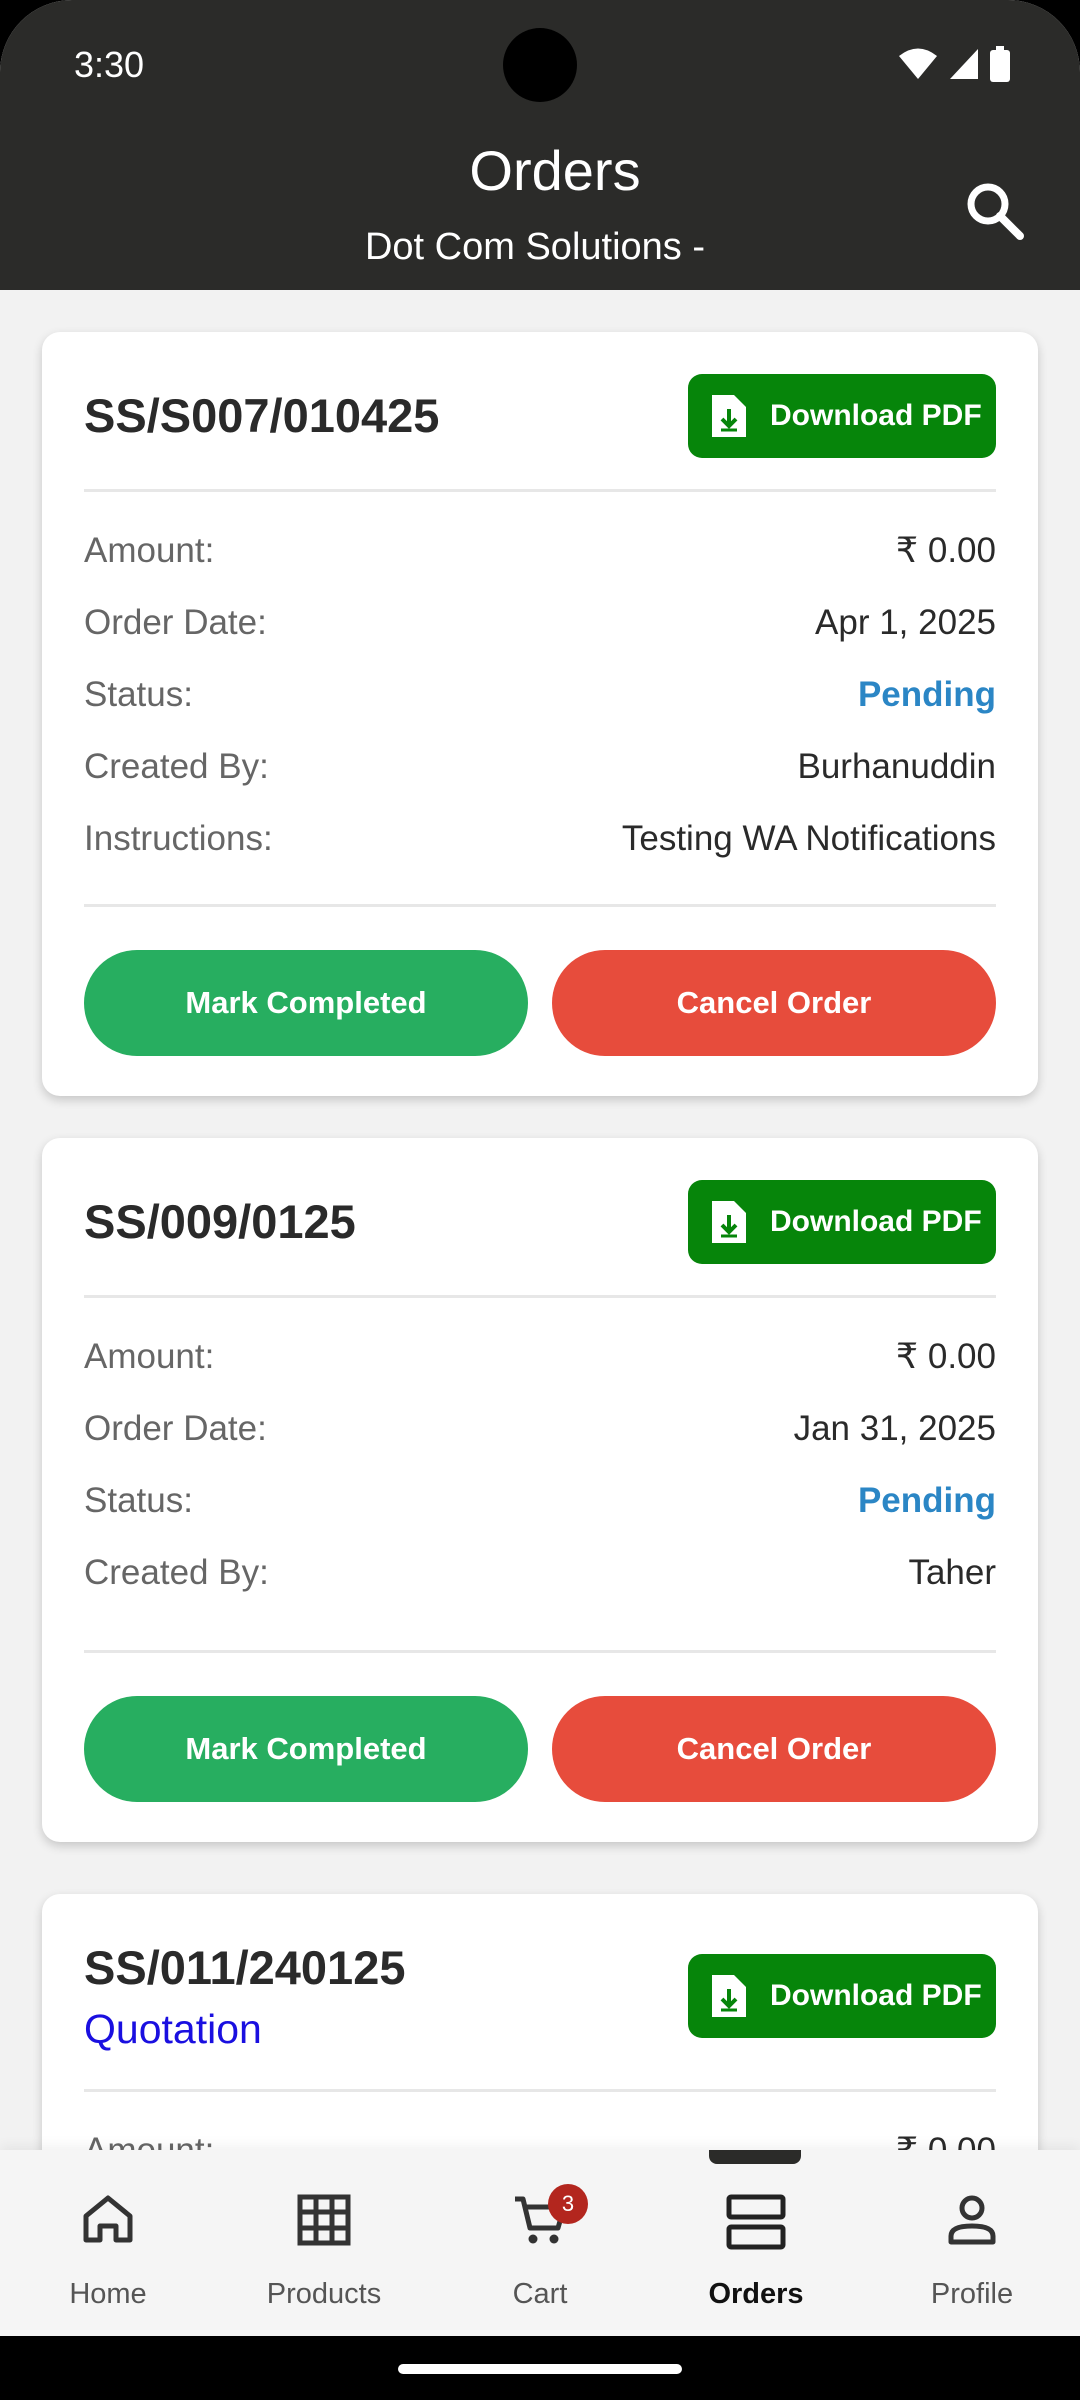  I want to click on bottom-navigation: Home Products 3 Cart Orders Profile, so click(540, 2243).